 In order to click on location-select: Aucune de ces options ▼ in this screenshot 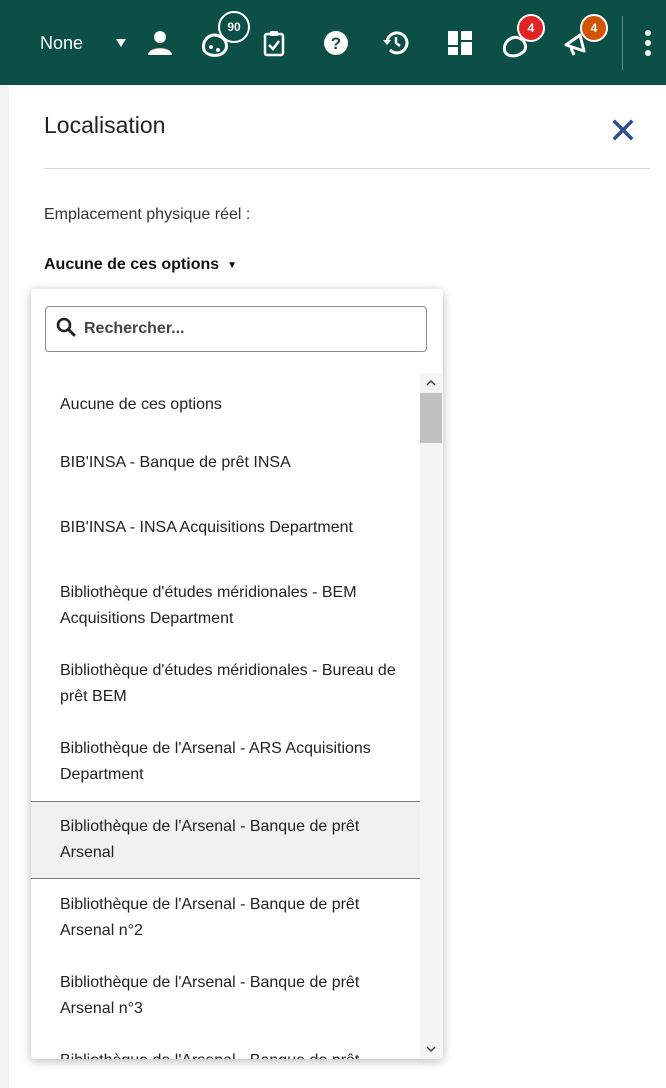, I will do `click(140, 265)`.